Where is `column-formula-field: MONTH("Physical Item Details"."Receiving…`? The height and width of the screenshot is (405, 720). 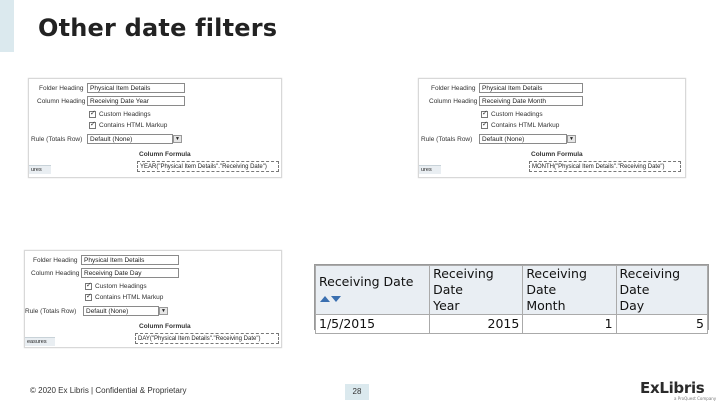
column-formula-field: MONTH("Physical Item Details"."Receiving… is located at coordinates (605, 166).